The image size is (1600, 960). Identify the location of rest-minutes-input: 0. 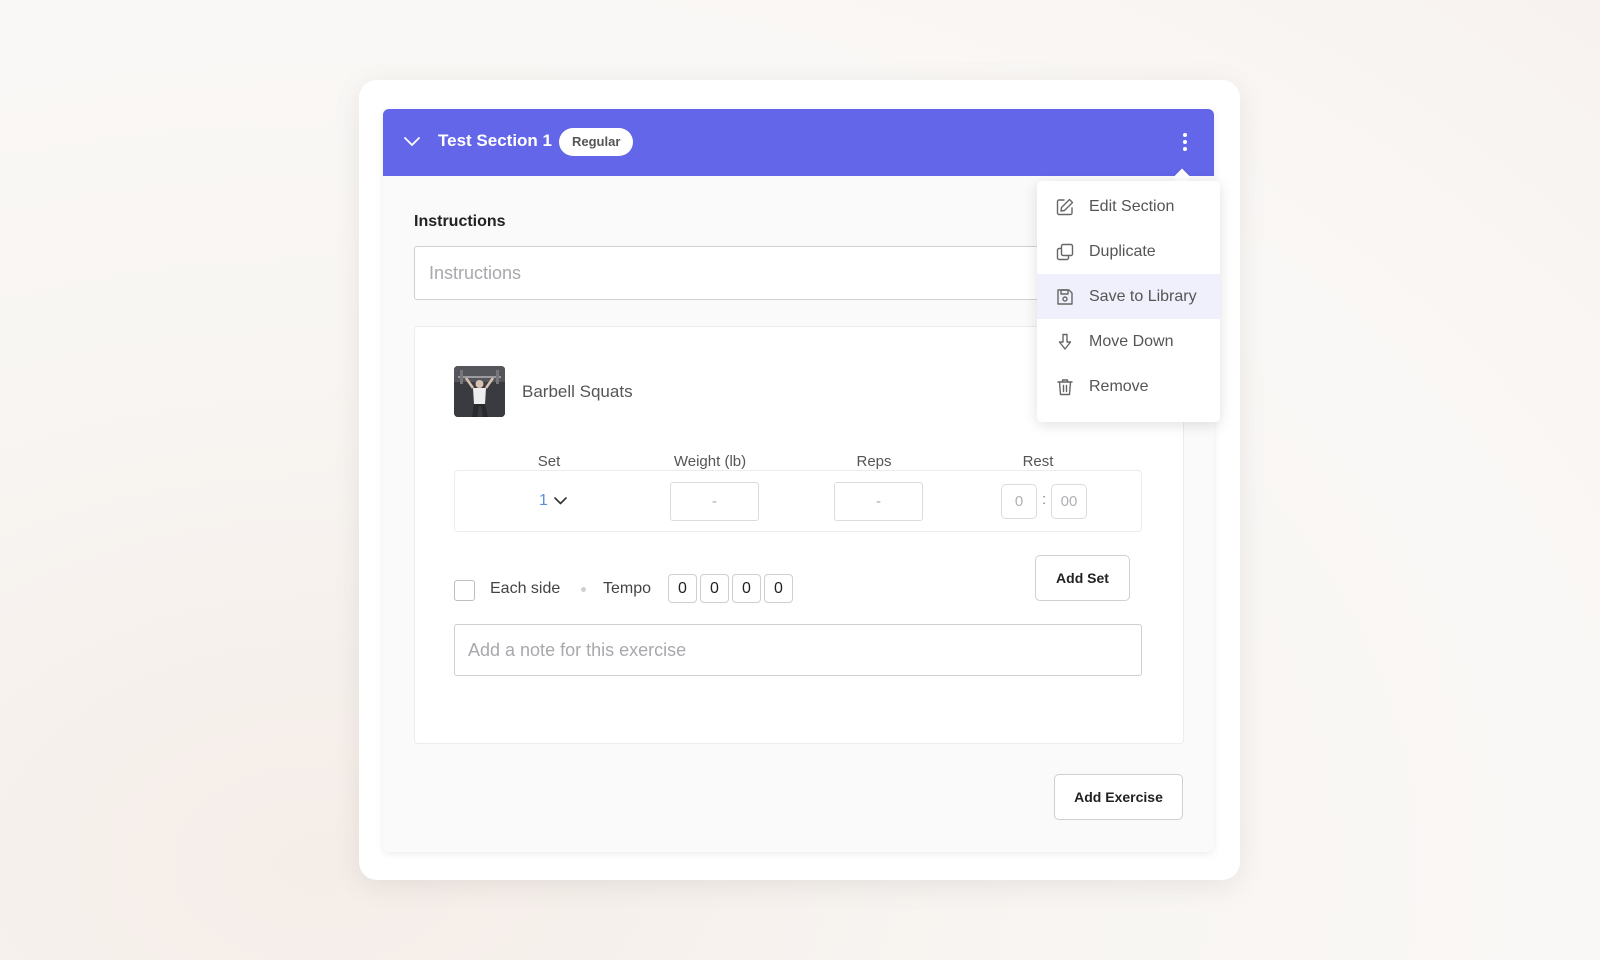
(1019, 501).